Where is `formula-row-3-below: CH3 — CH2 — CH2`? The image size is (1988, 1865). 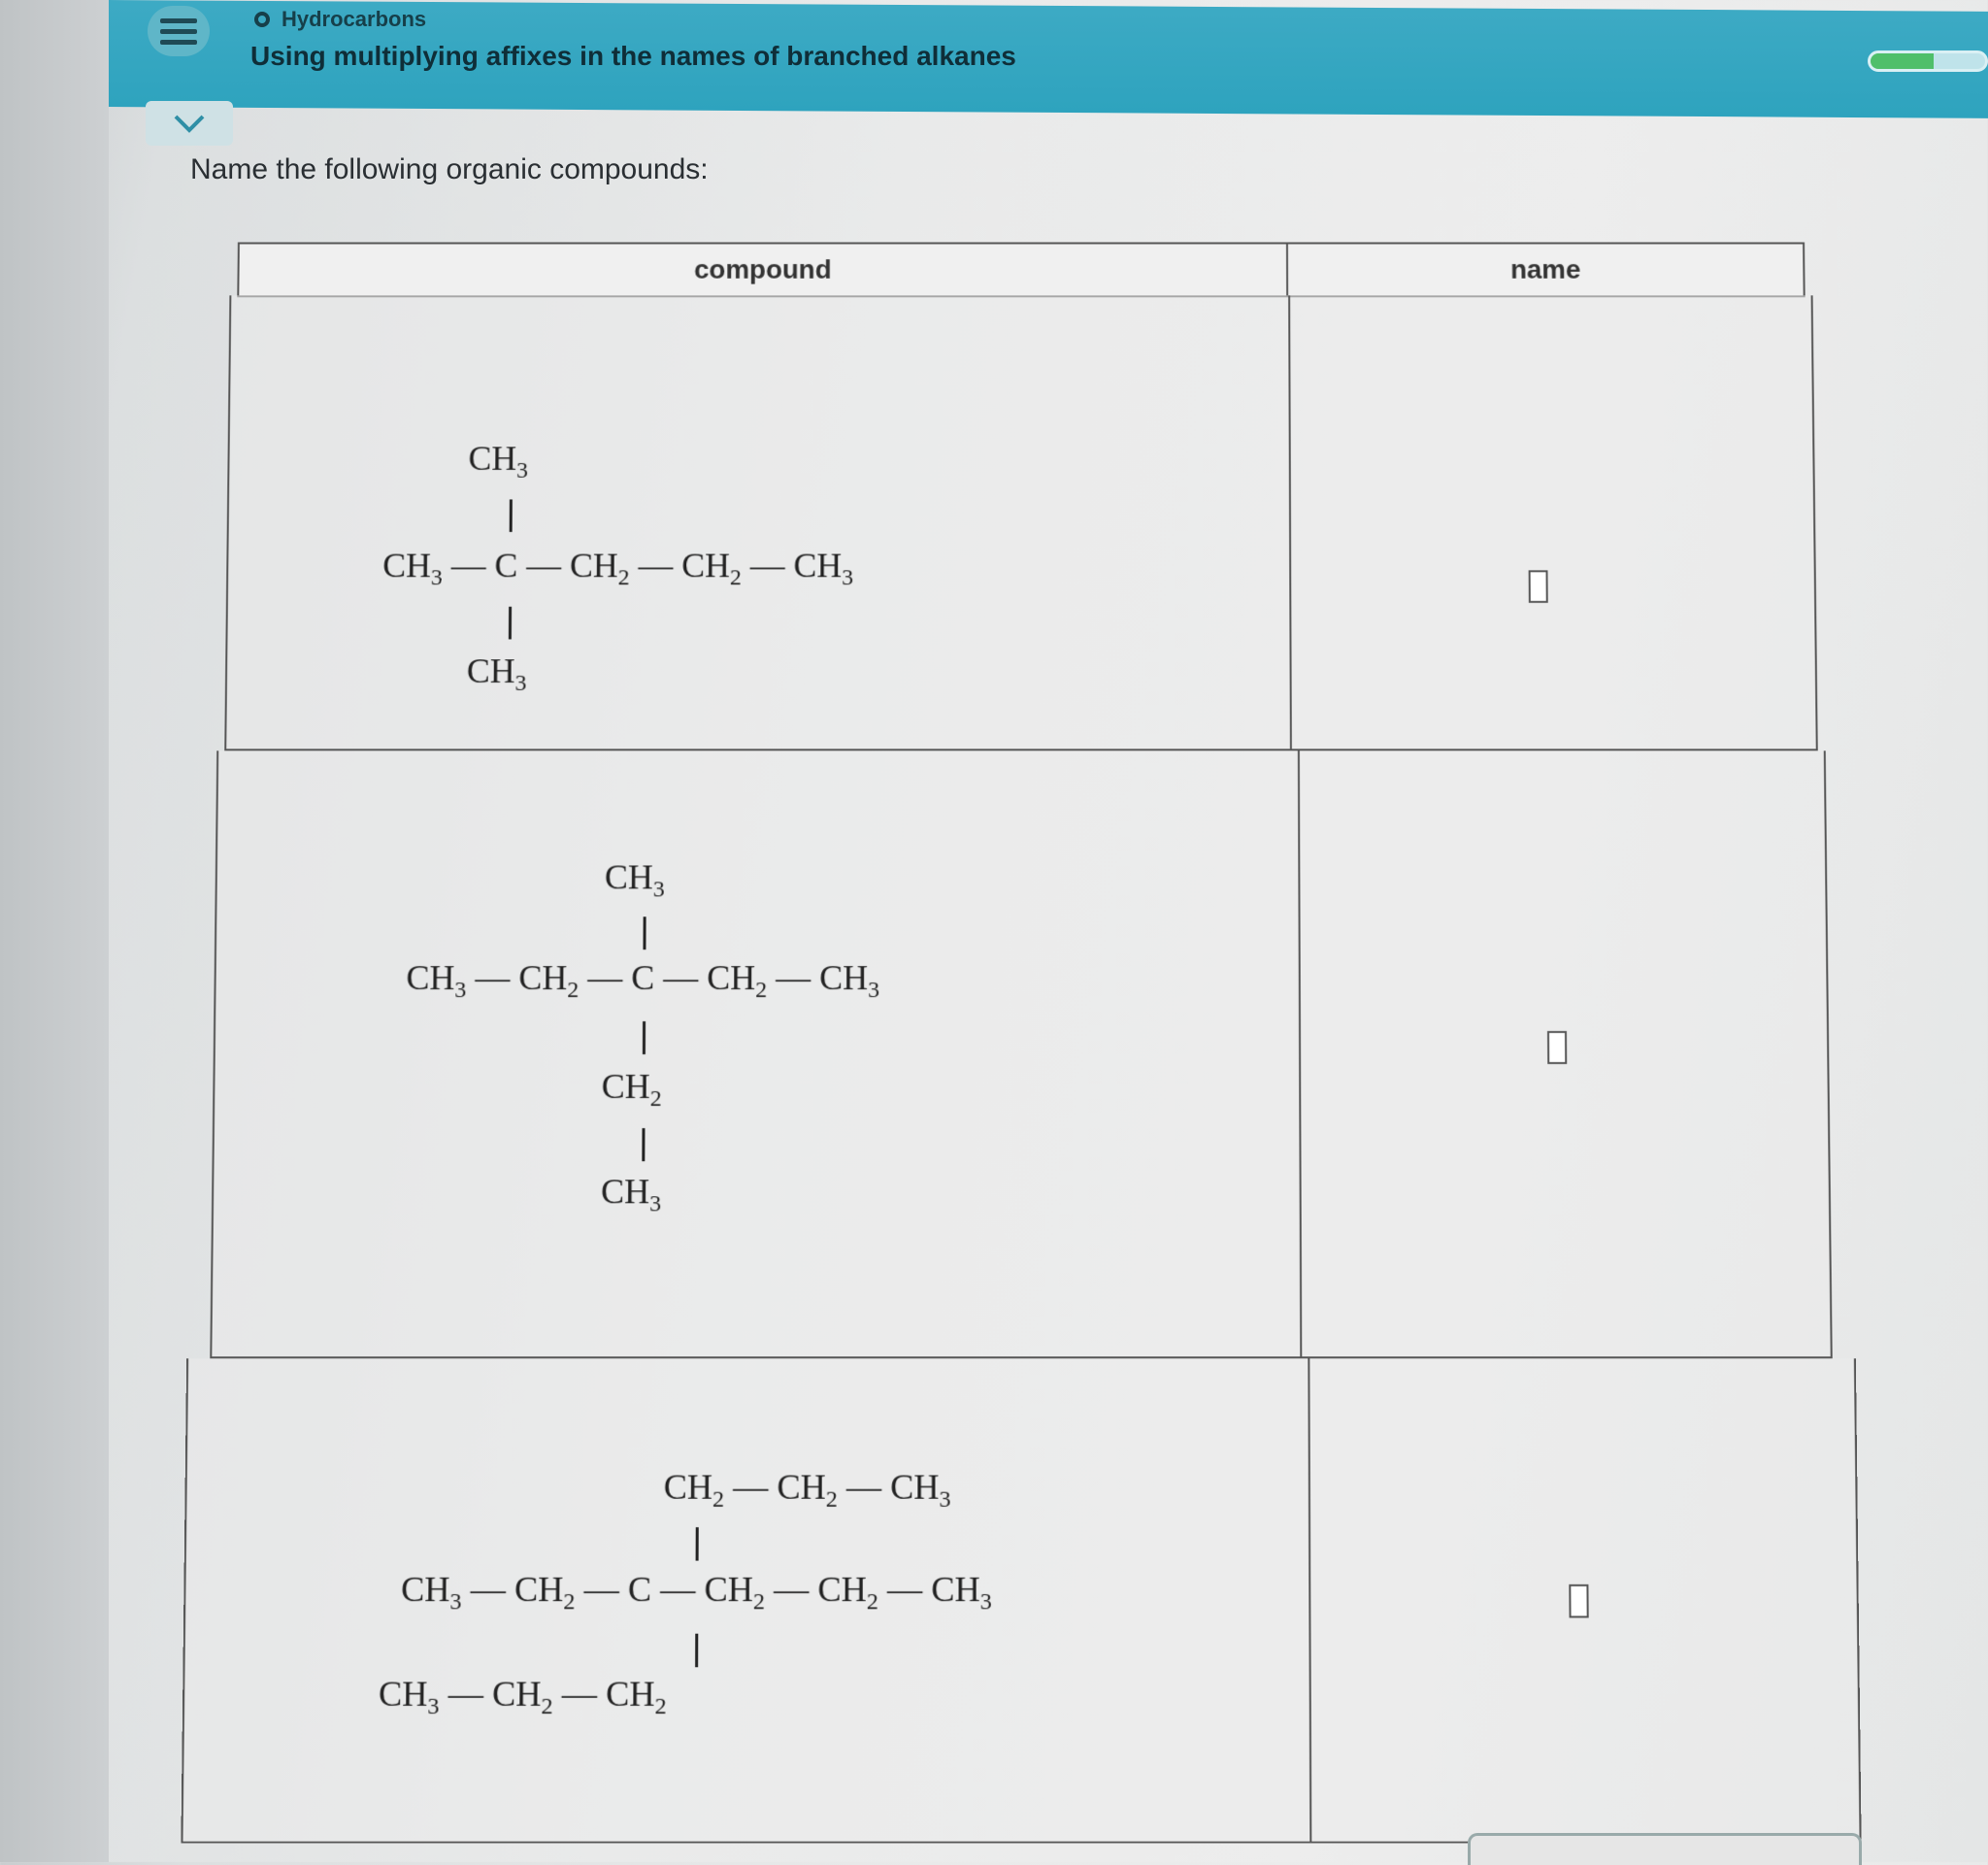 formula-row-3-below: CH3 — CH2 — CH2 is located at coordinates (522, 1697).